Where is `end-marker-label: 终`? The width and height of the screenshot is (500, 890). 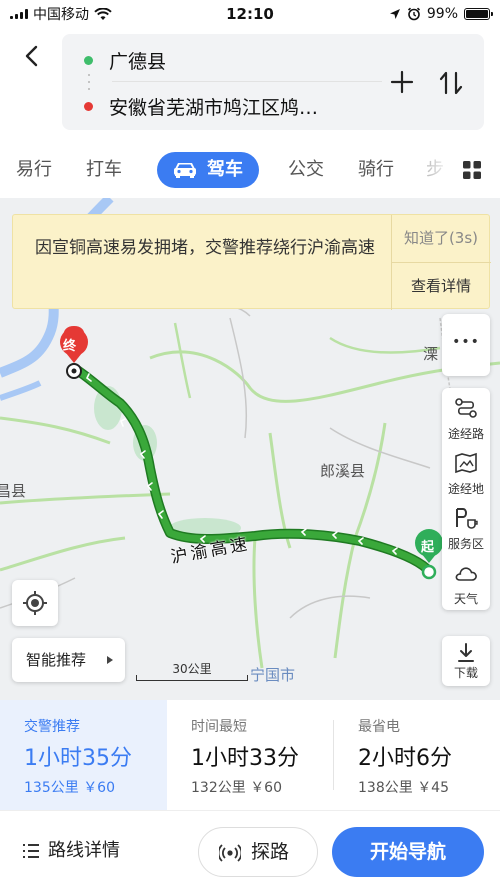
end-marker-label: 终 is located at coordinates (70, 346).